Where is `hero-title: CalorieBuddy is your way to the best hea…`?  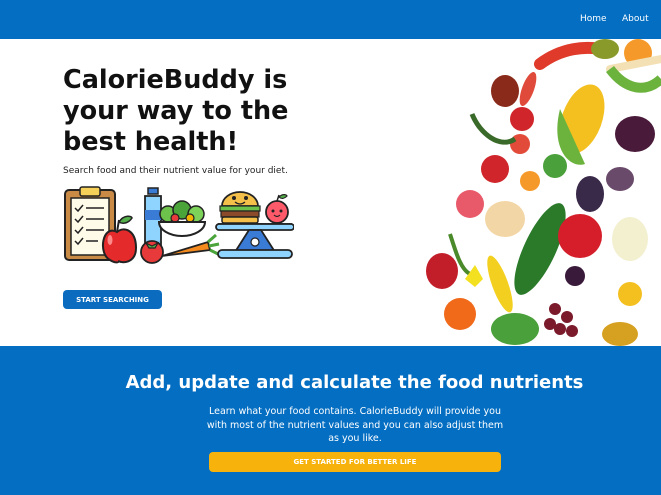 hero-title: CalorieBuddy is your way to the best hea… is located at coordinates (176, 111).